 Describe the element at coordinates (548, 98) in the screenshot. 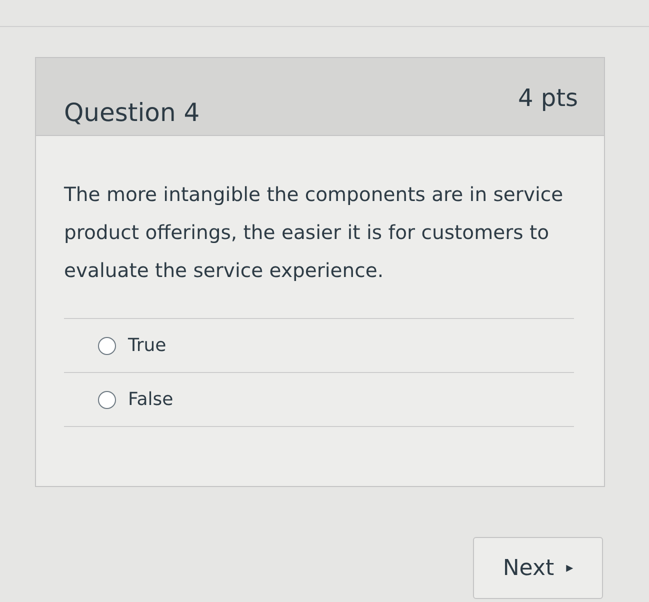

I see `points-label: 4 pts` at that location.